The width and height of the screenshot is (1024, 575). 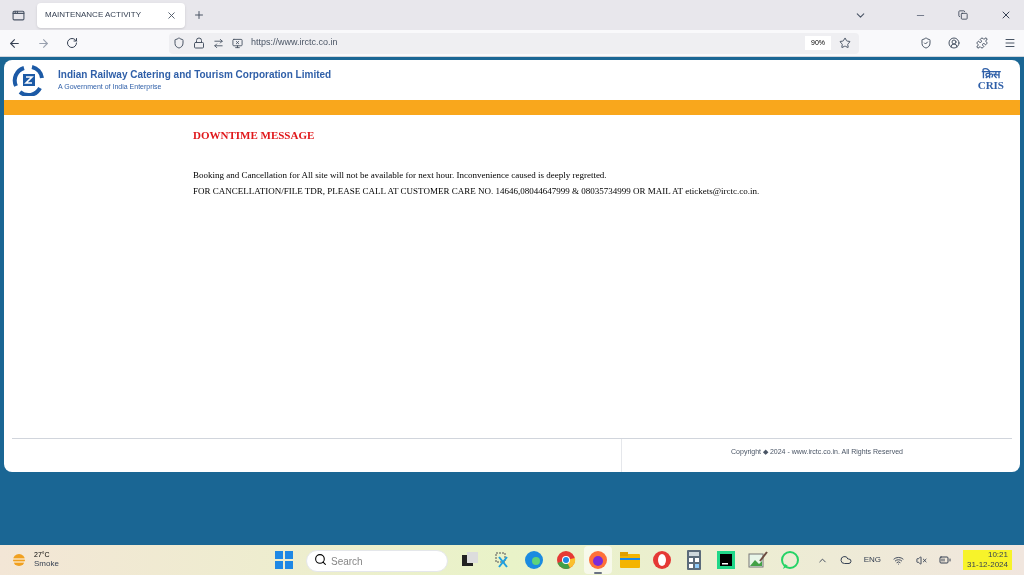 I want to click on haze-sun-icon, so click(x=19, y=560).